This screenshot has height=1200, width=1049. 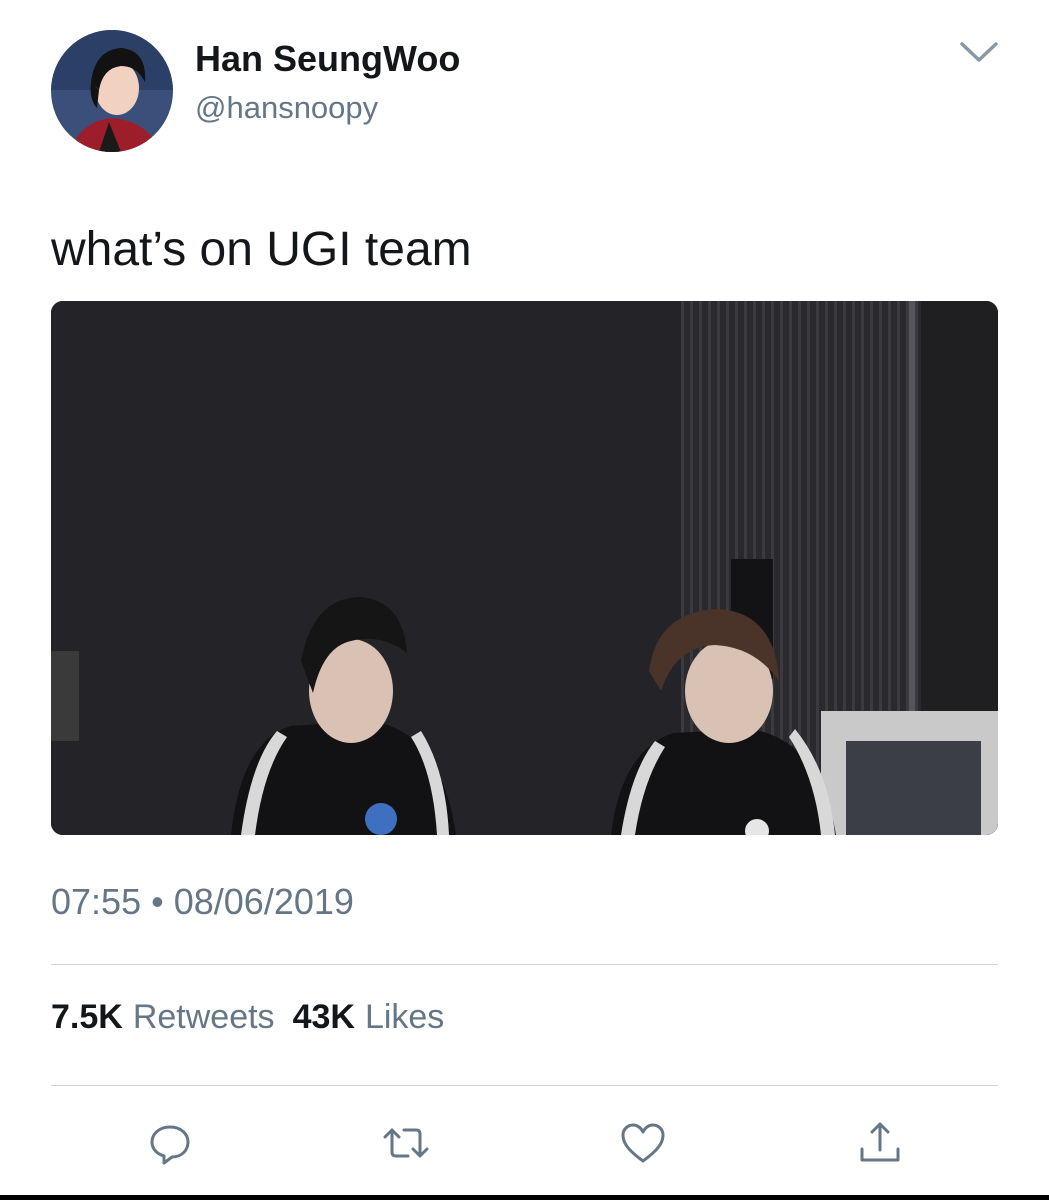 I want to click on tweet-stats: 7.5K Retweets 43K Likes, so click(x=256, y=1017).